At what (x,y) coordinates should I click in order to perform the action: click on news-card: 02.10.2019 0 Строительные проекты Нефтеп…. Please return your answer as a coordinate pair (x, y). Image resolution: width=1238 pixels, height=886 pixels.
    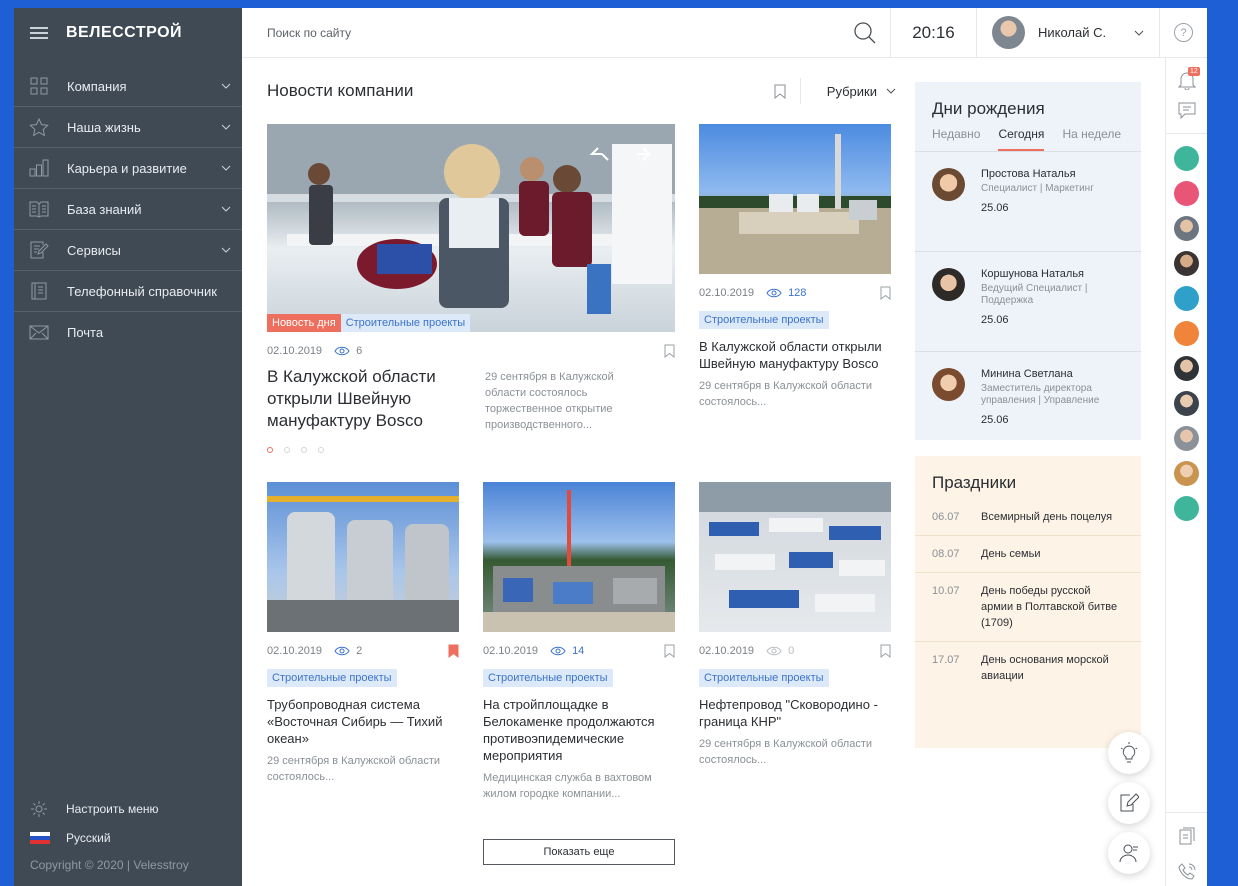
    Looking at the image, I should click on (795, 625).